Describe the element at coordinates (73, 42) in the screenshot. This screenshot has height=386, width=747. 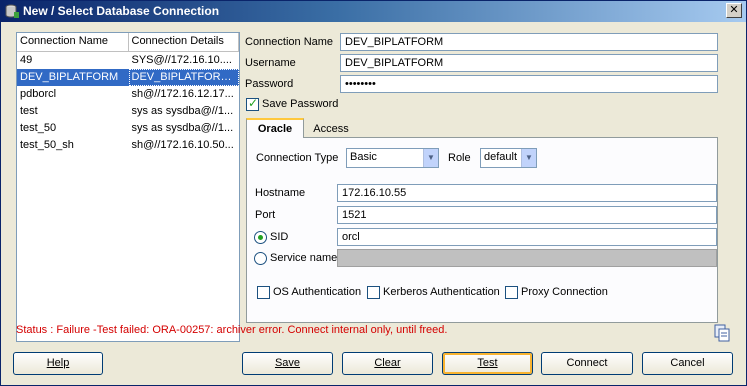
I see `column-header-connection-name: Connection Name` at that location.